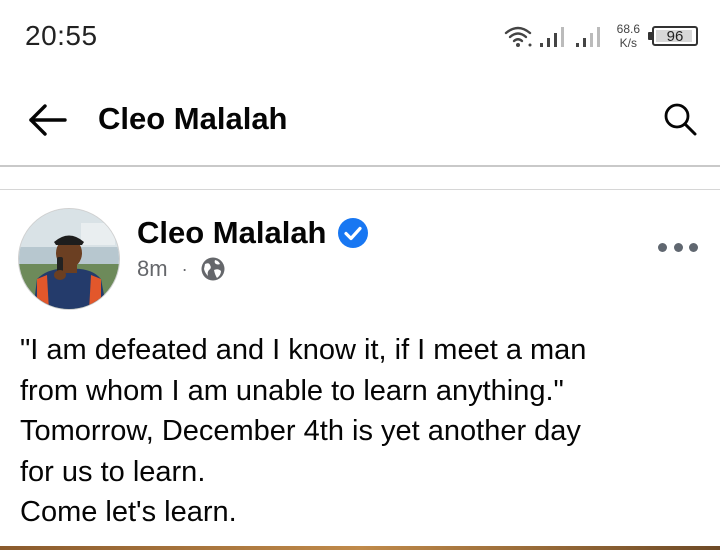  Describe the element at coordinates (360, 37) in the screenshot. I see `status-bar: 20:55 68.6 K/s 96` at that location.